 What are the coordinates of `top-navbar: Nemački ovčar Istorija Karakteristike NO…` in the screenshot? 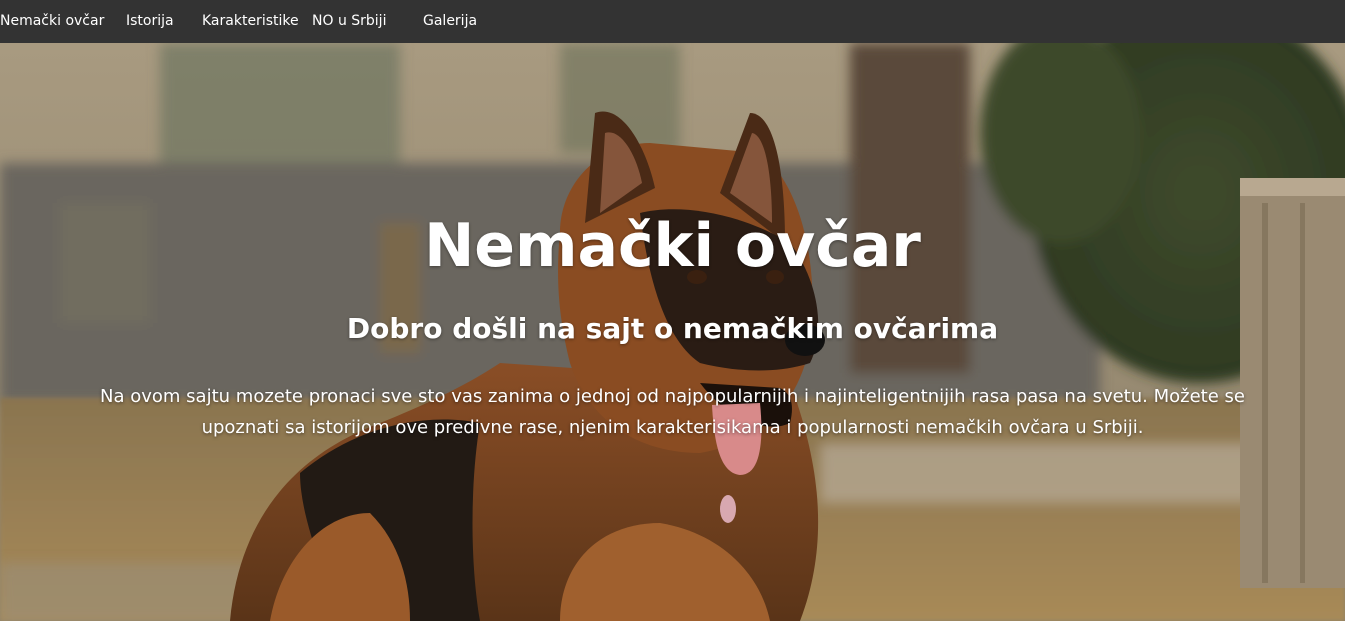 It's located at (672, 21).